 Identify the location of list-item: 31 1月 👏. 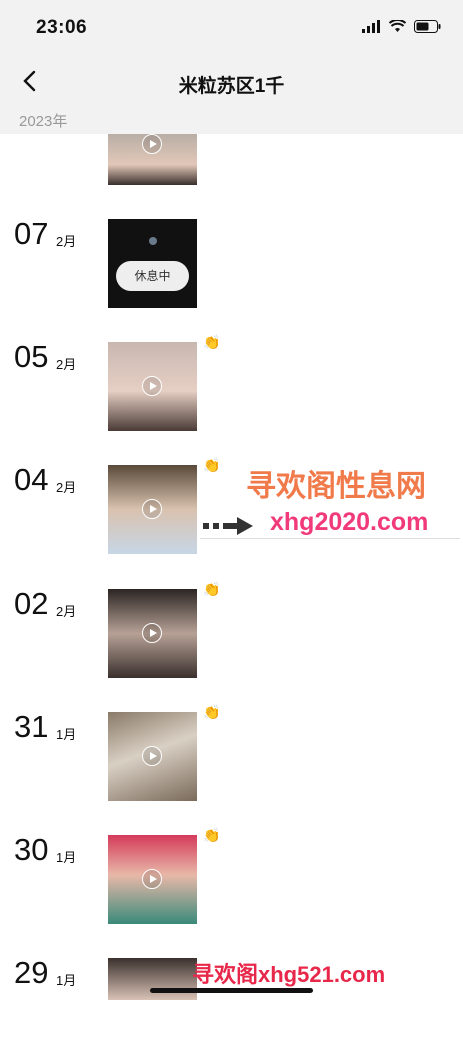
(231, 758).